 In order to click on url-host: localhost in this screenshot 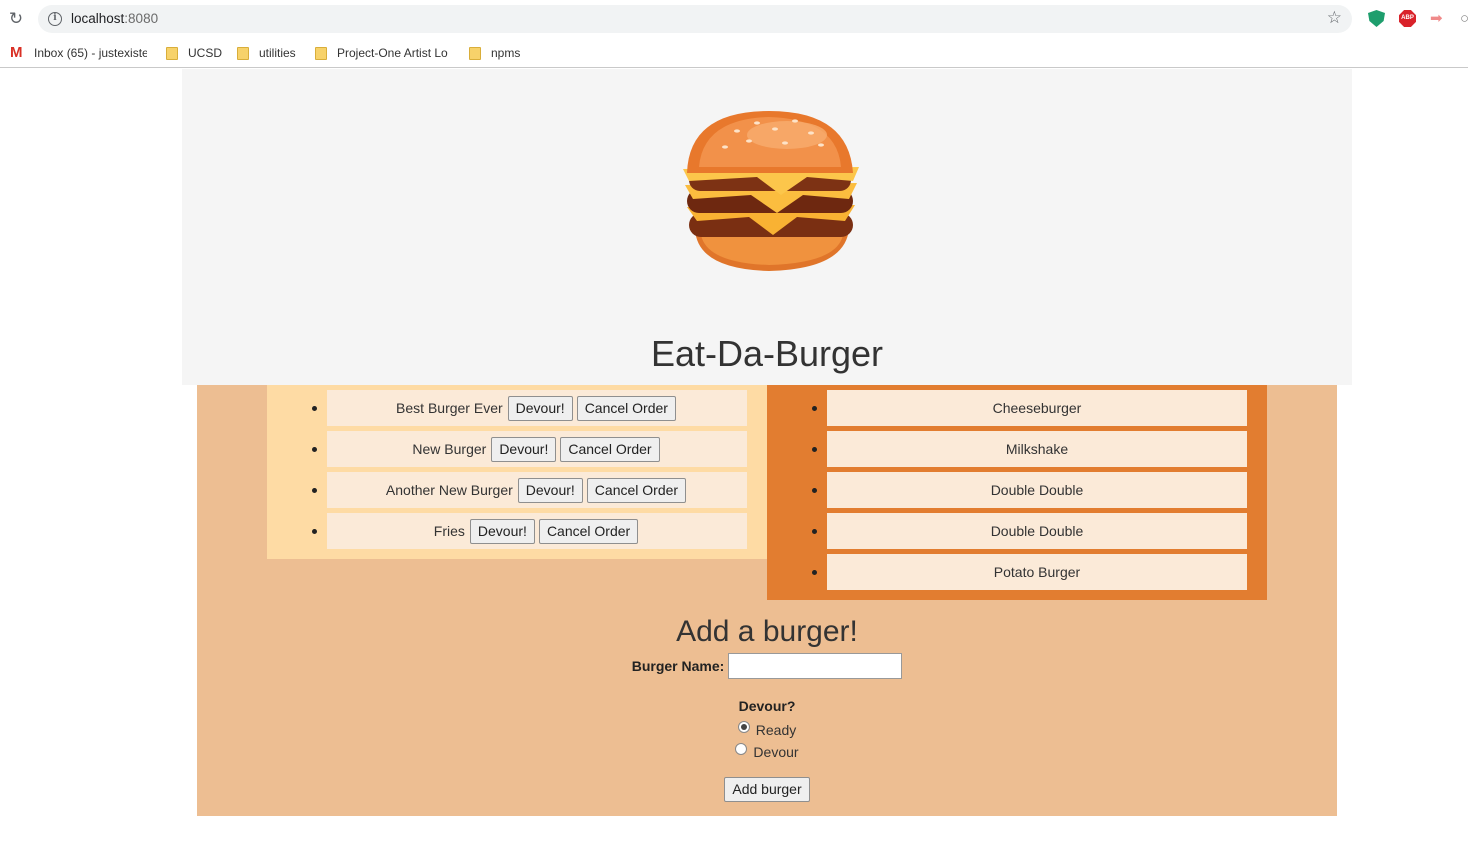, I will do `click(98, 18)`.